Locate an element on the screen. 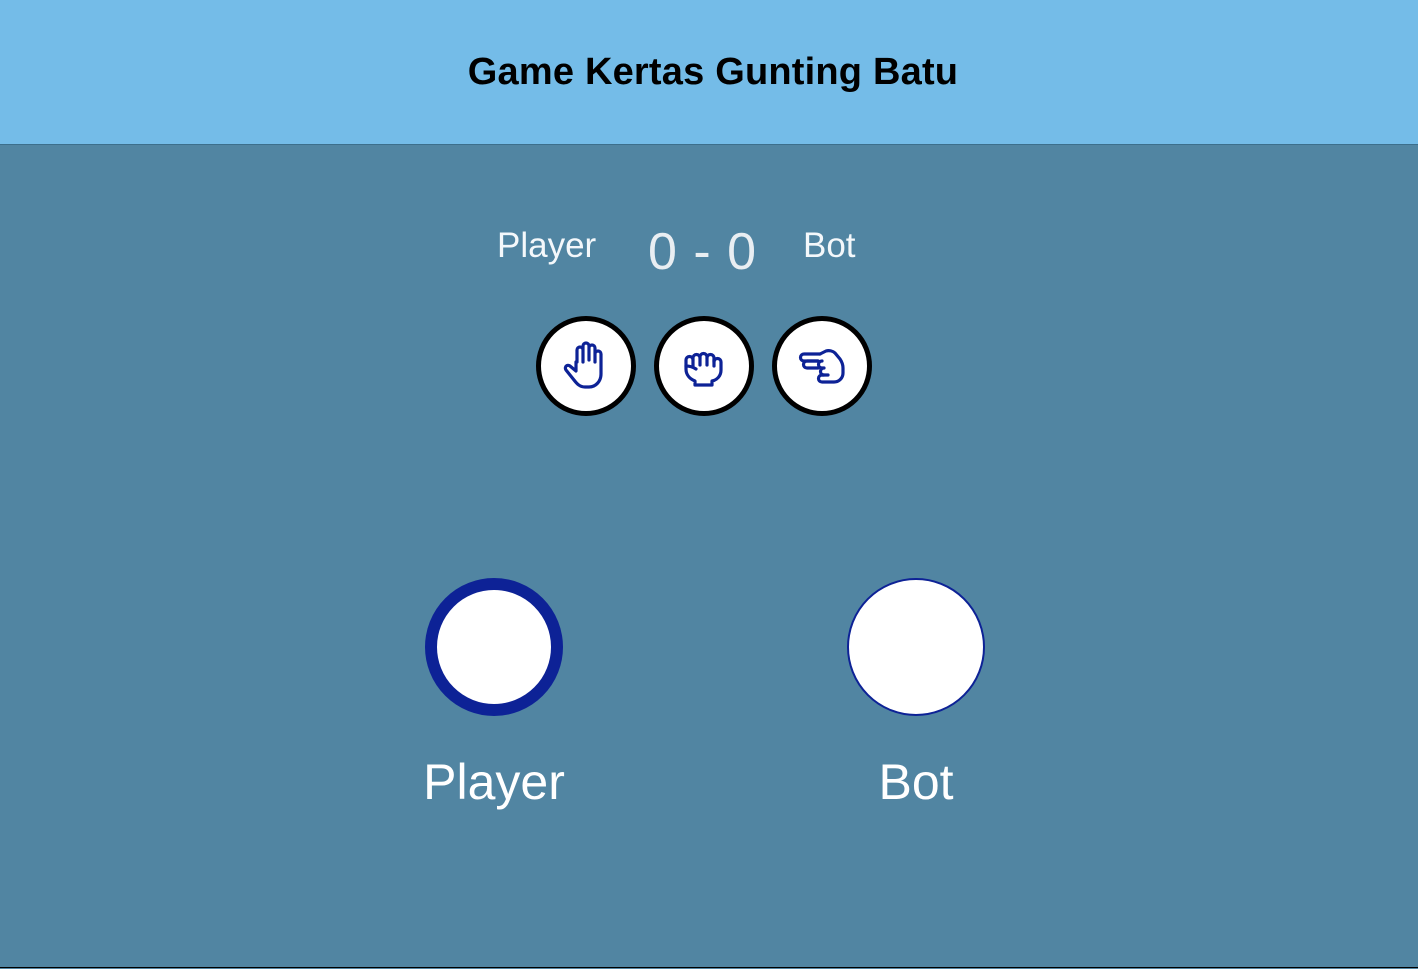  player-choice-display is located at coordinates (494, 647).